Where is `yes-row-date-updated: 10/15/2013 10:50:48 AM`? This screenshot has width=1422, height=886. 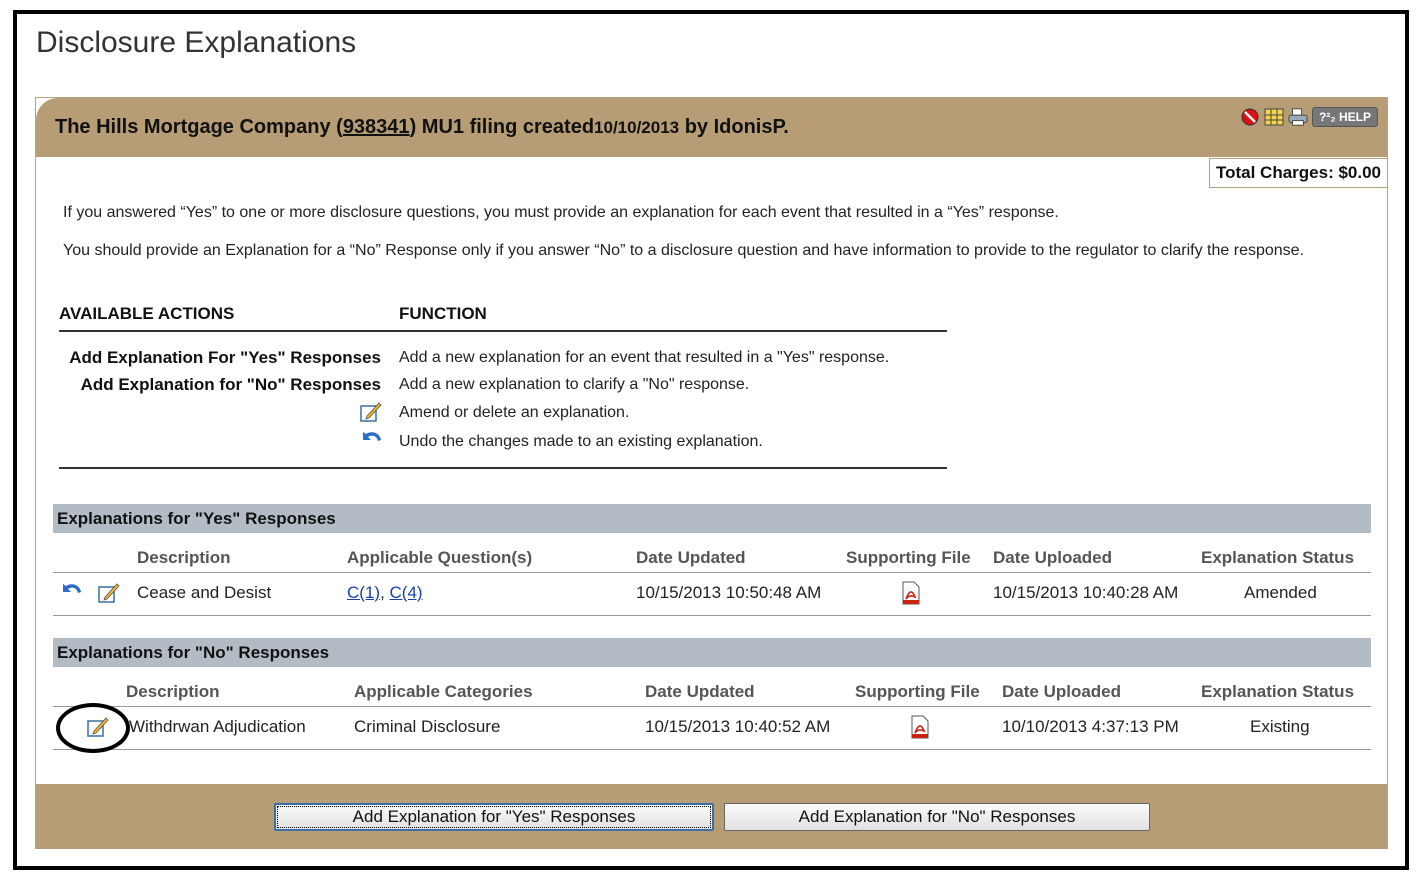 yes-row-date-updated: 10/15/2013 10:50:48 AM is located at coordinates (729, 592).